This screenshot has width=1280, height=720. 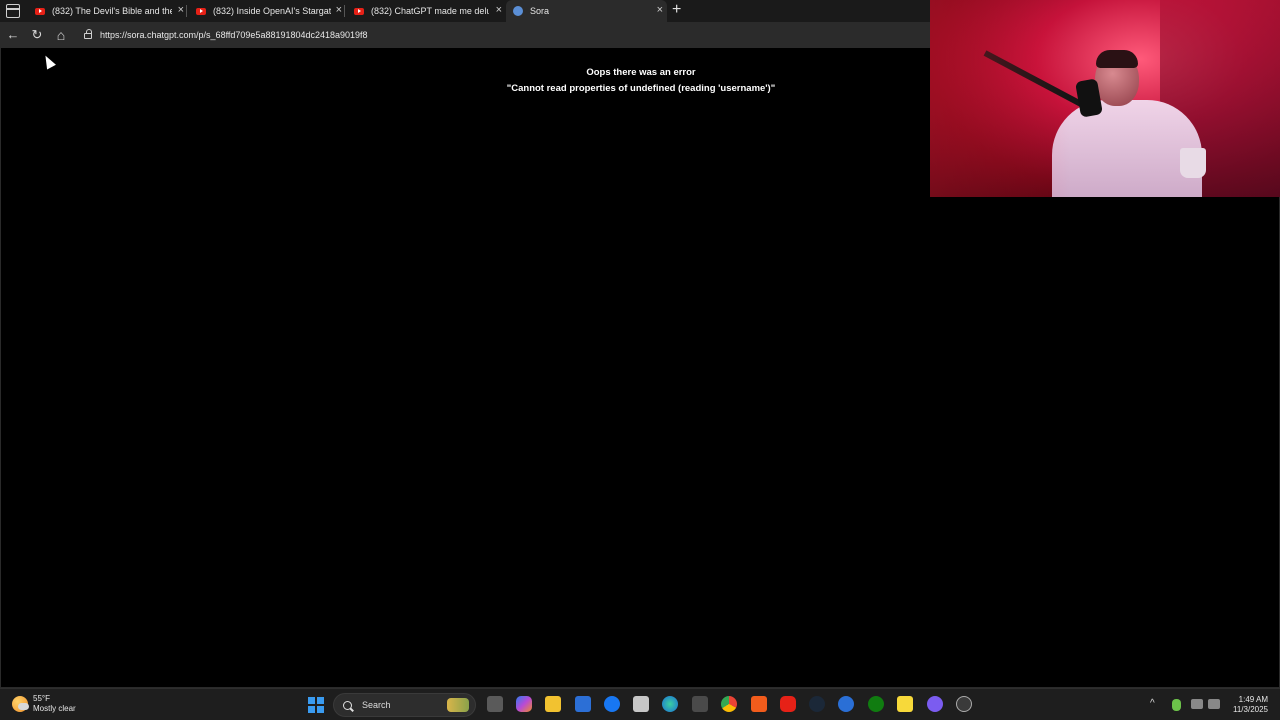 I want to click on app-icon, so click(x=964, y=704).